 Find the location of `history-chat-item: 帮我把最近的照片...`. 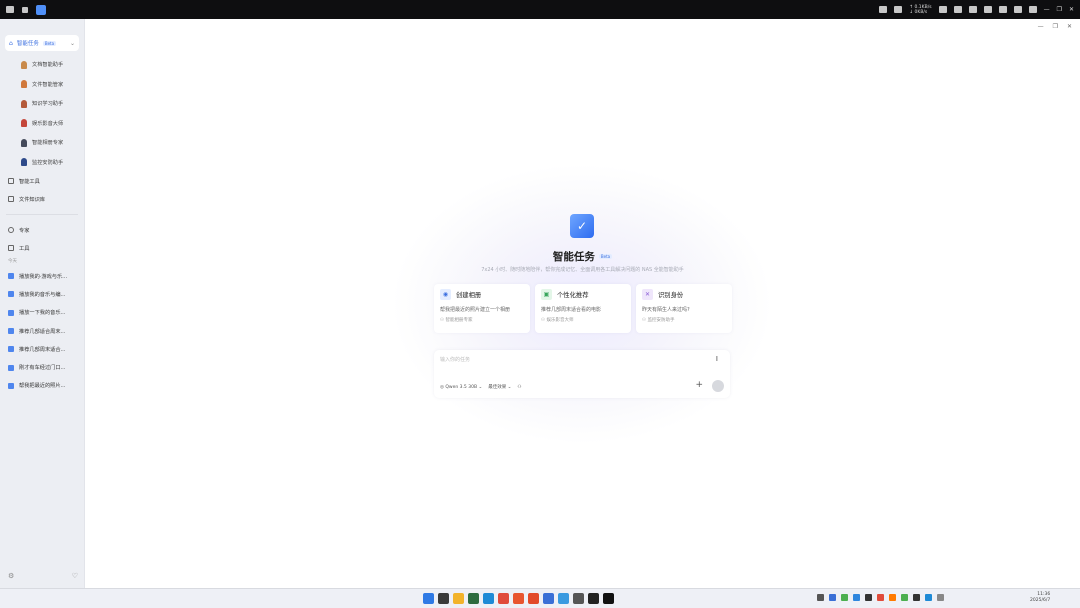

history-chat-item: 帮我把最近的照片... is located at coordinates (42, 386).